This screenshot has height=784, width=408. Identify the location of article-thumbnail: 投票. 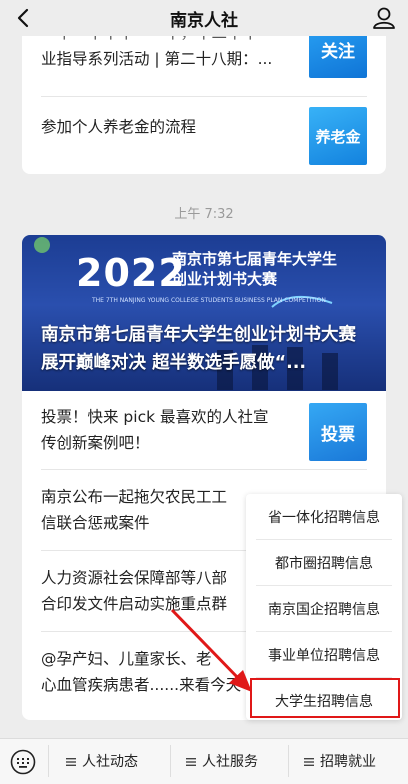
(338, 432).